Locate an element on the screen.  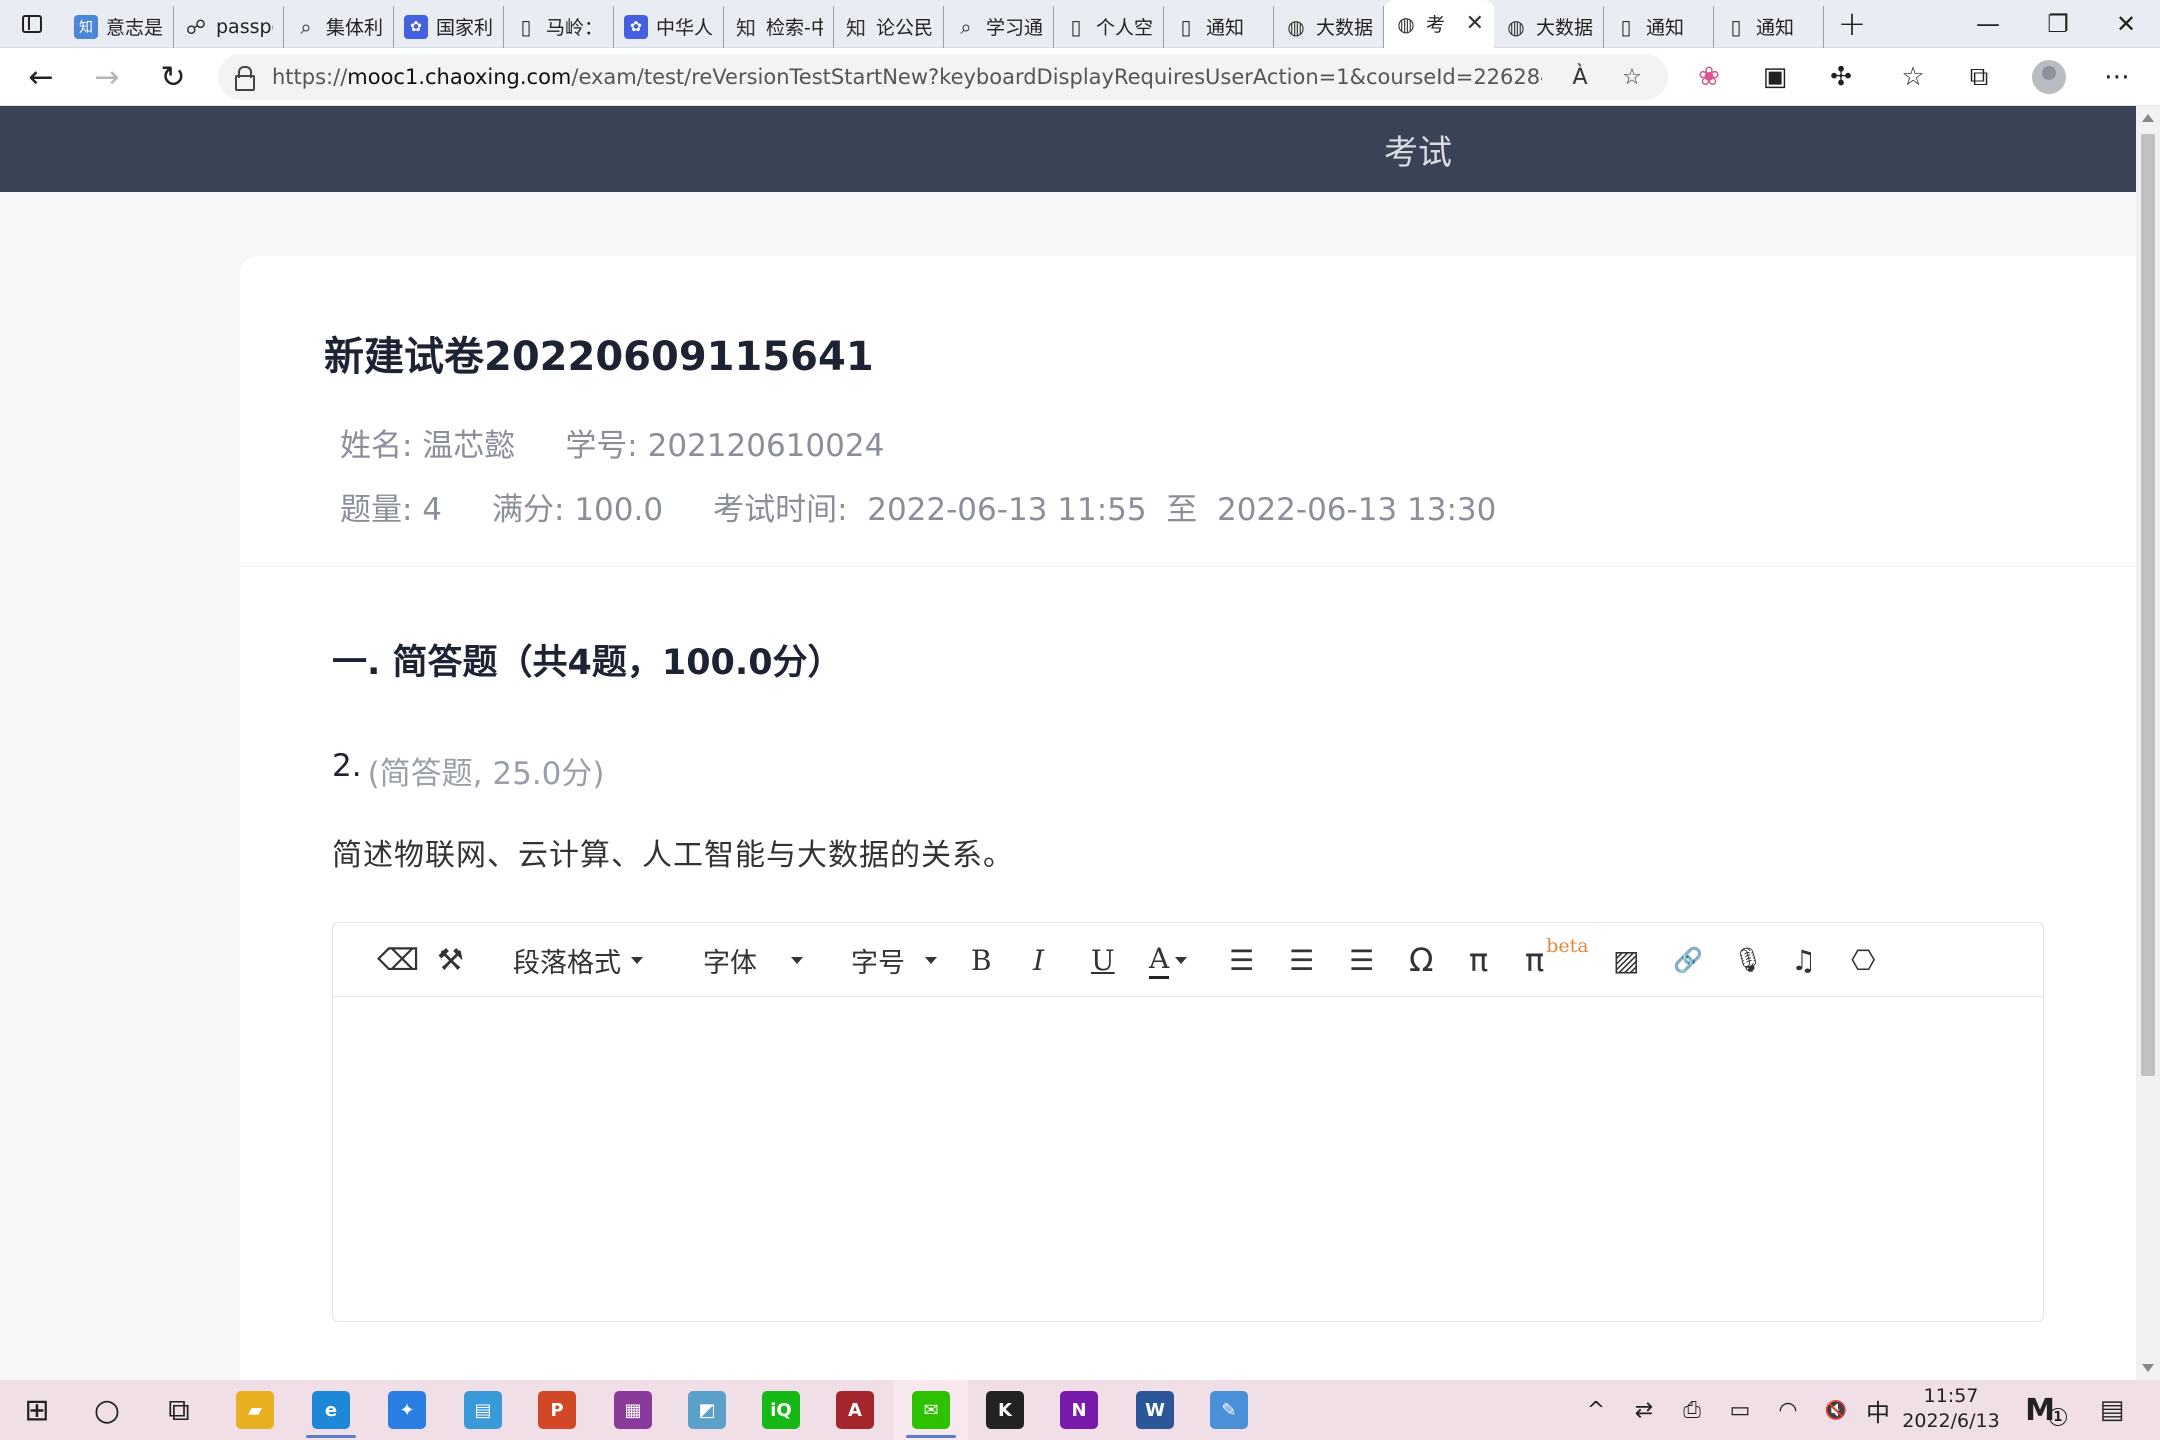
taskbar-app-blue: ✦ is located at coordinates (407, 1410).